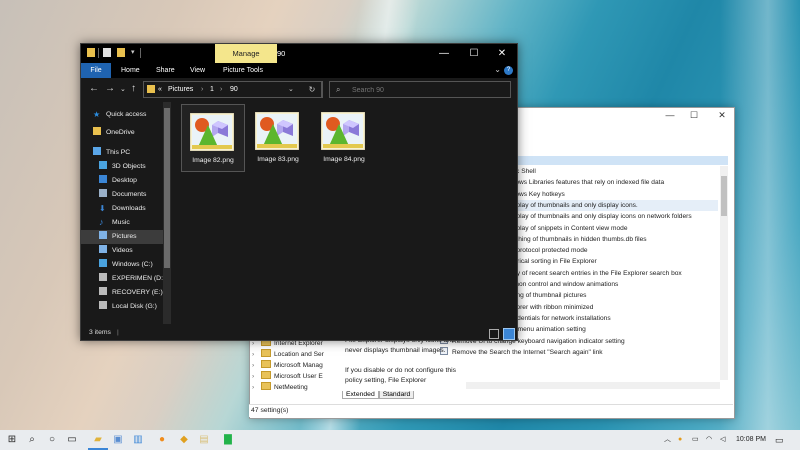  I want to click on address-bar: « Pictures › 1 › 90 ⌄, so click(233, 89).